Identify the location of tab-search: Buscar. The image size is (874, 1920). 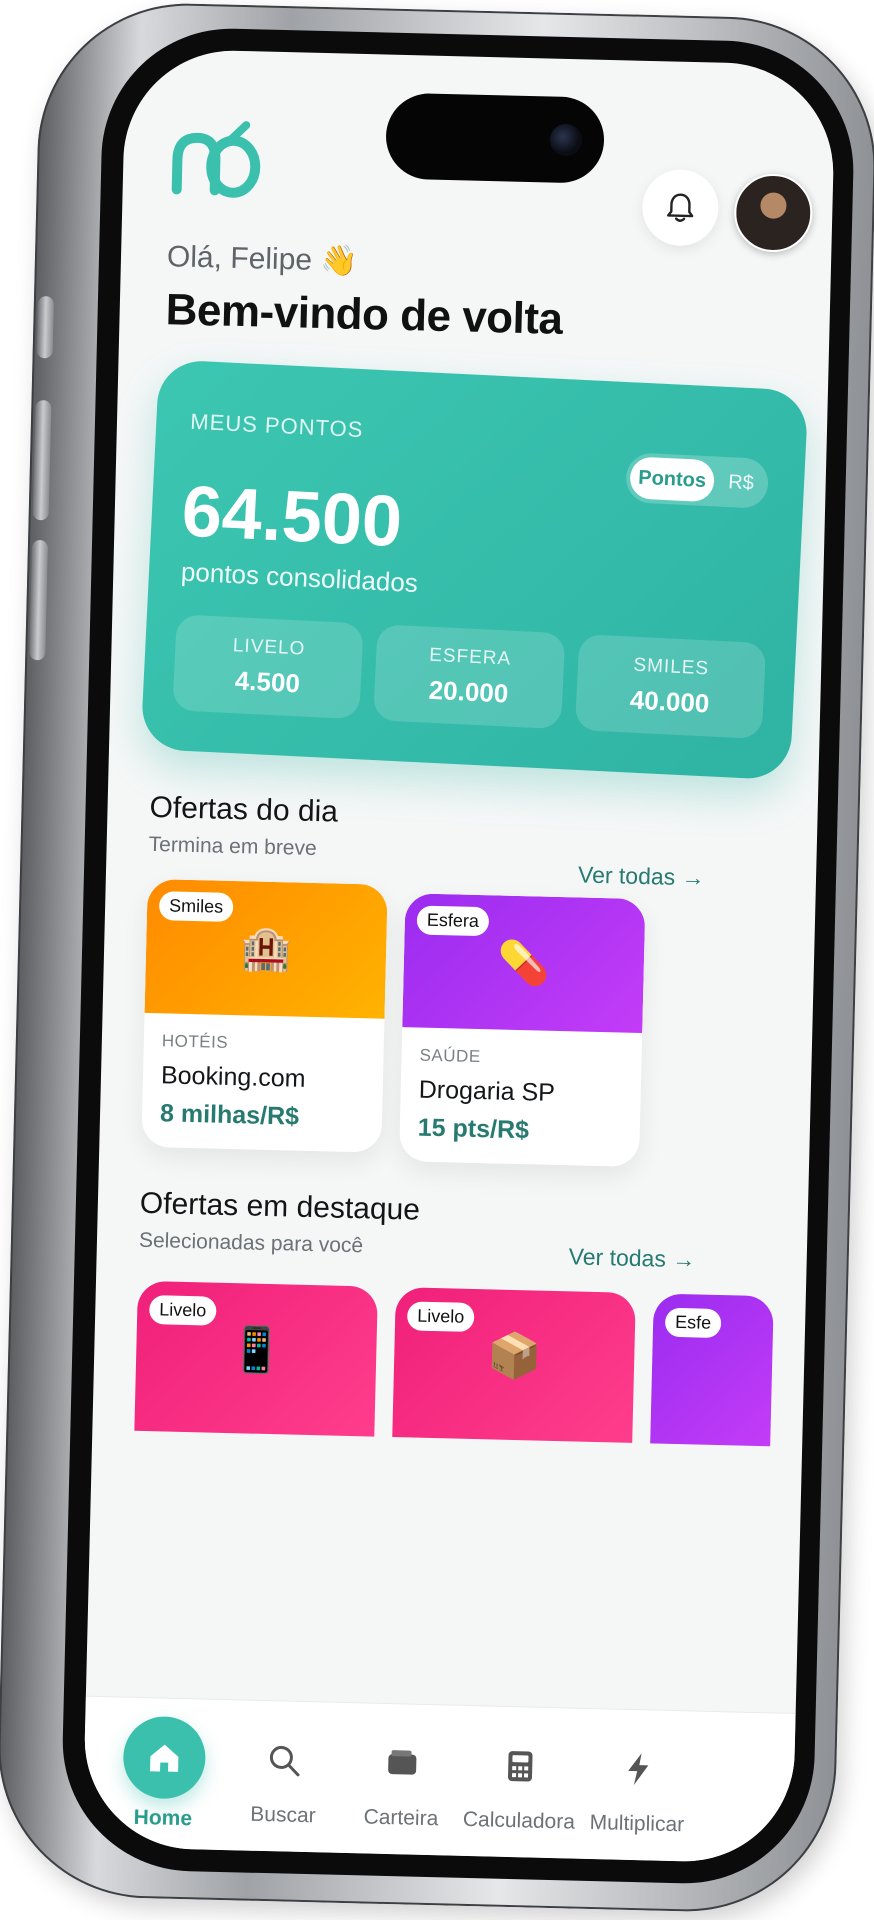
(284, 1764).